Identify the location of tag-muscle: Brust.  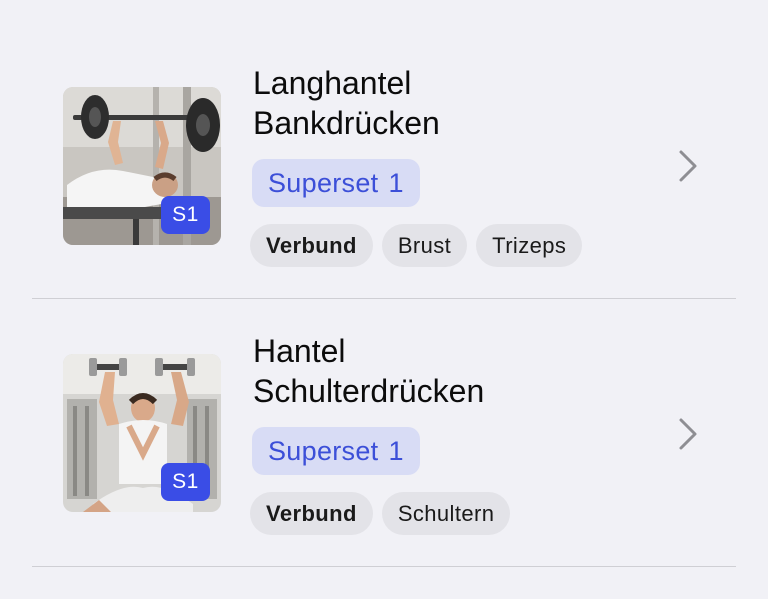
(424, 245).